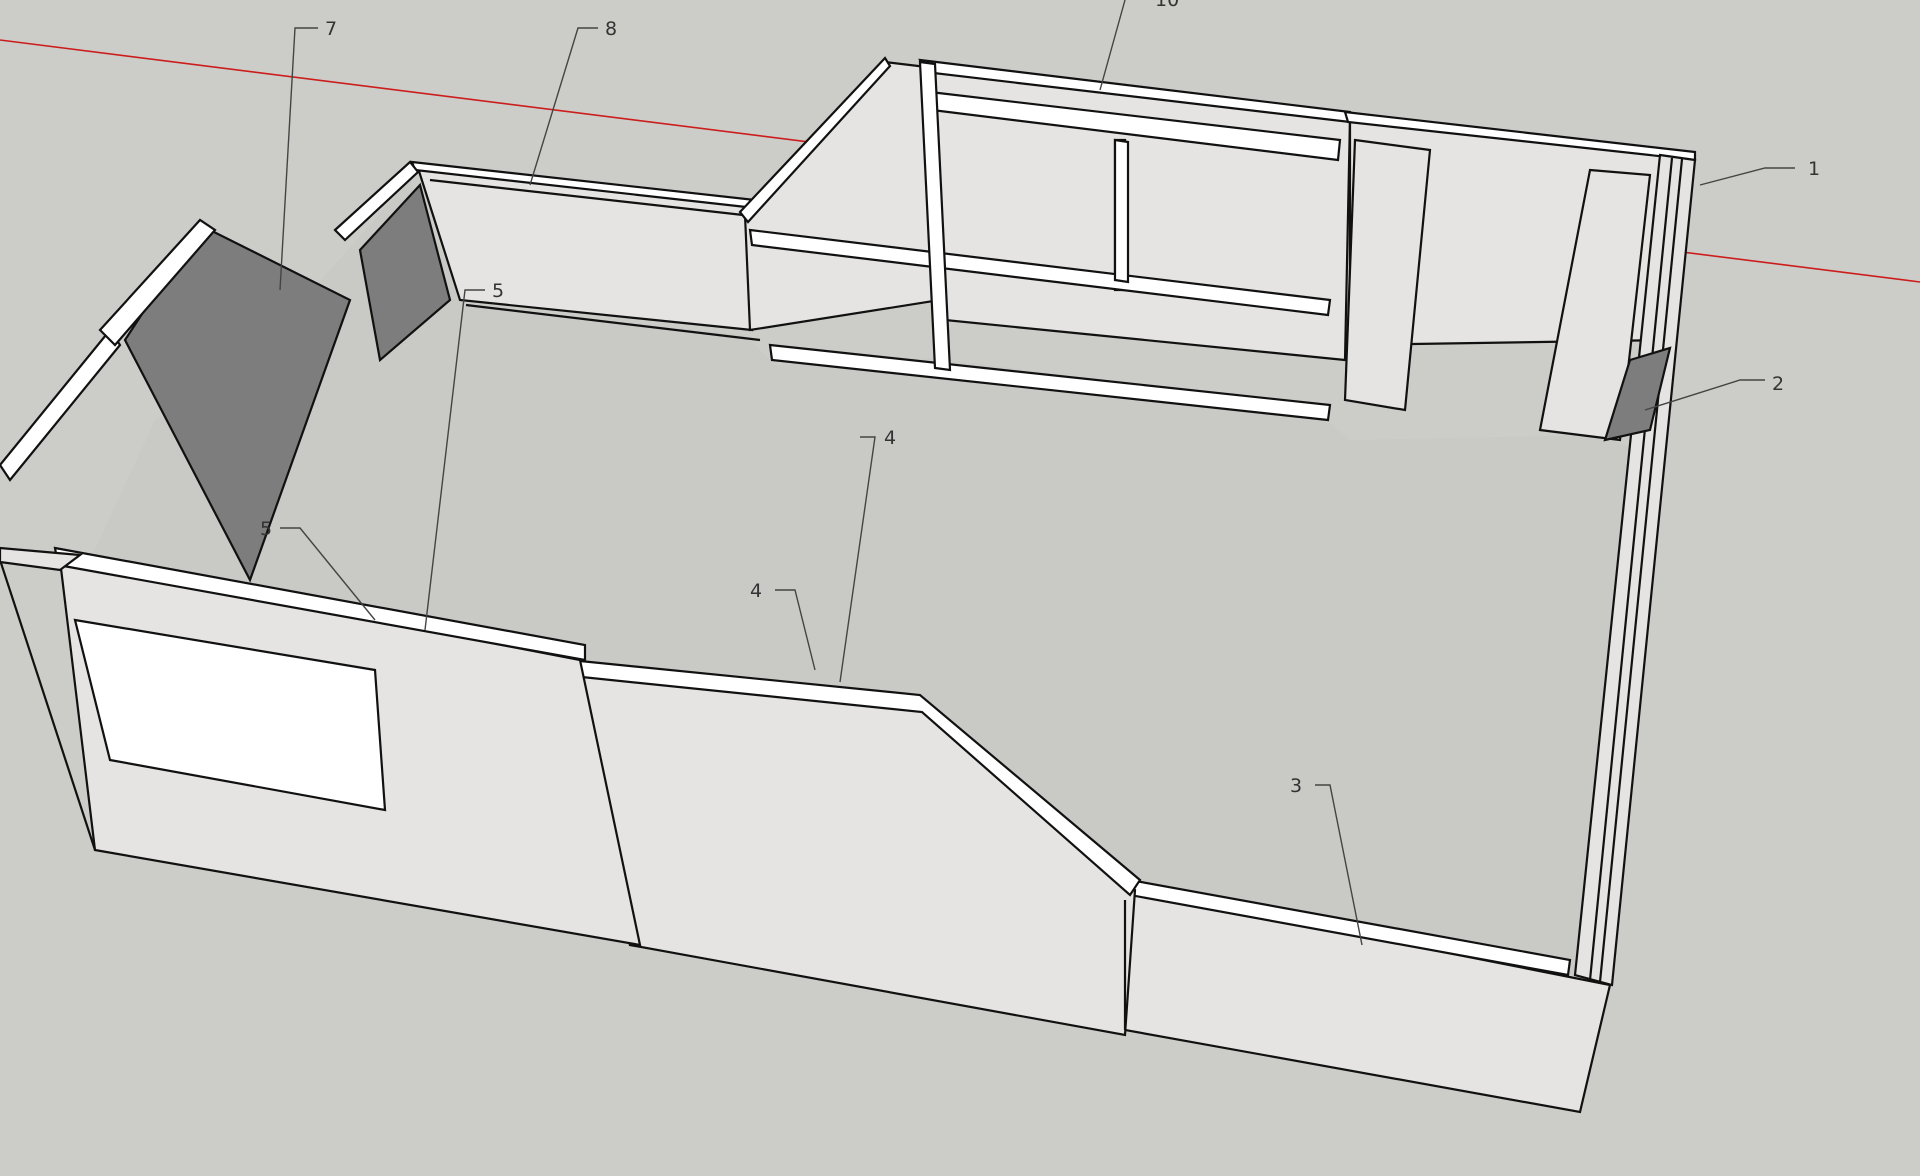 The height and width of the screenshot is (1176, 1920). What do you see at coordinates (840, 194) in the screenshot?
I see `back-wall-angled` at bounding box center [840, 194].